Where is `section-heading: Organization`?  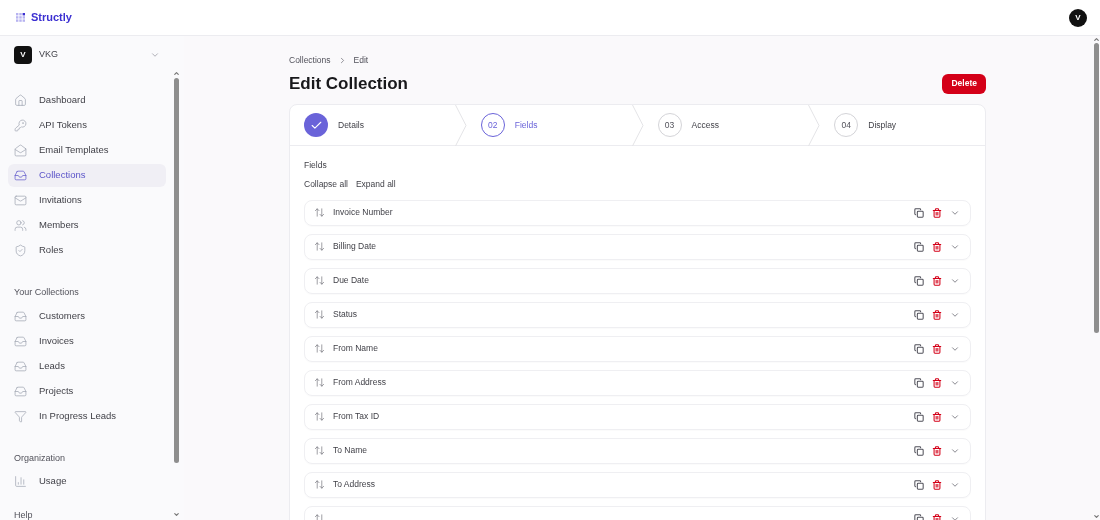
section-heading: Organization is located at coordinates (40, 458).